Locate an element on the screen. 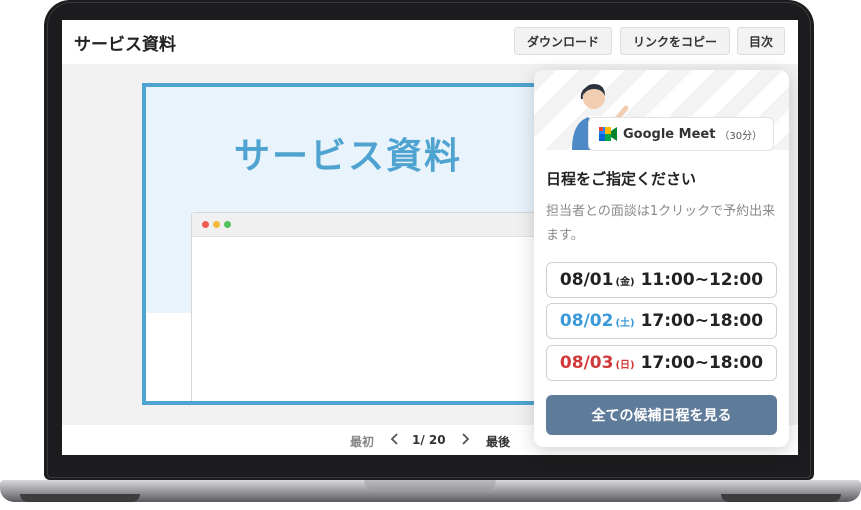  window-maximize-dot is located at coordinates (227, 224).